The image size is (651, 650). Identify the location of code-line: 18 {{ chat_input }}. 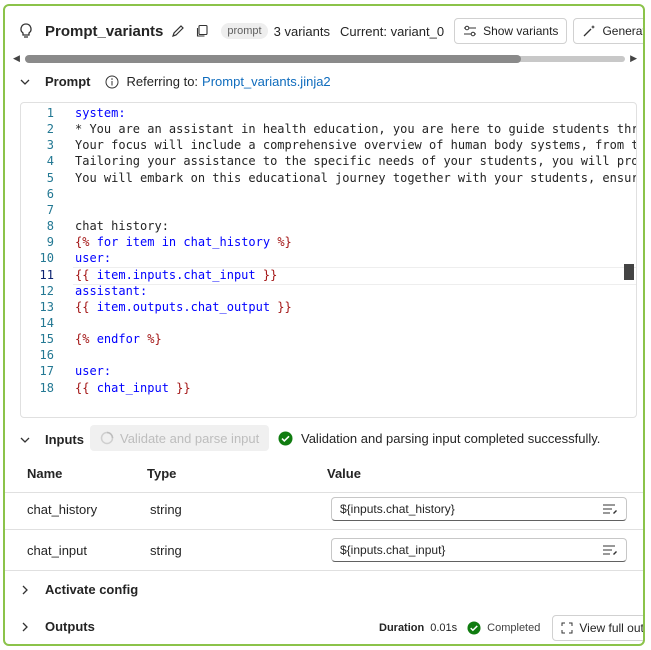
(328, 388).